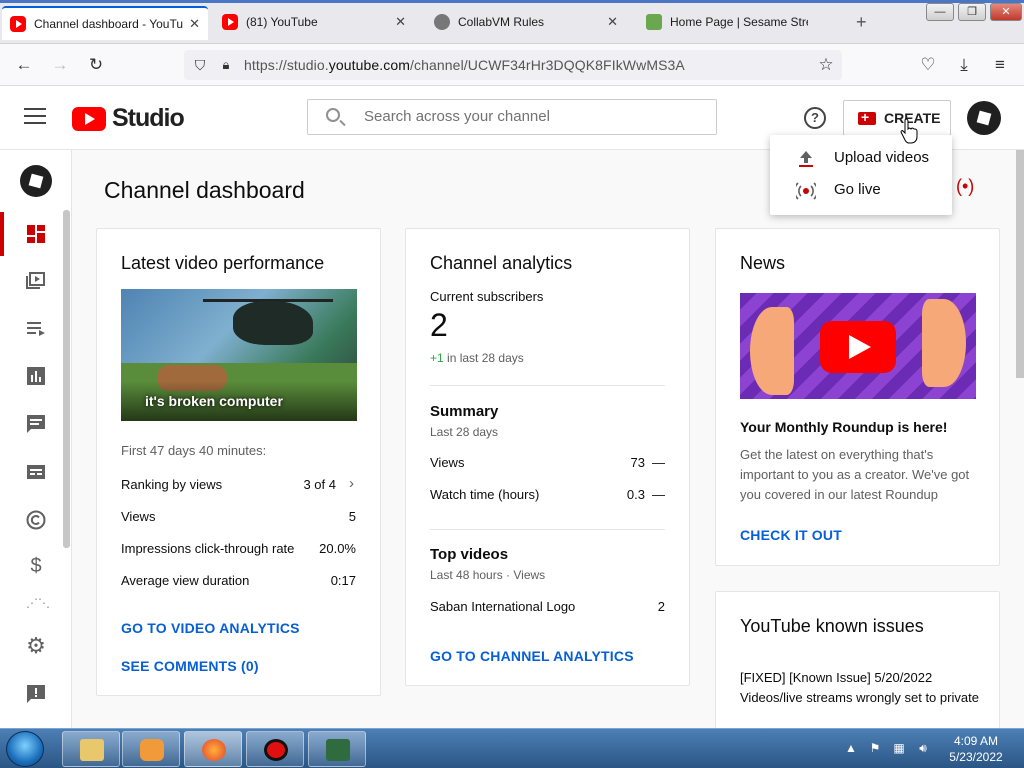 The height and width of the screenshot is (768, 1024). What do you see at coordinates (861, 22) in the screenshot?
I see `new-tab-button: +` at bounding box center [861, 22].